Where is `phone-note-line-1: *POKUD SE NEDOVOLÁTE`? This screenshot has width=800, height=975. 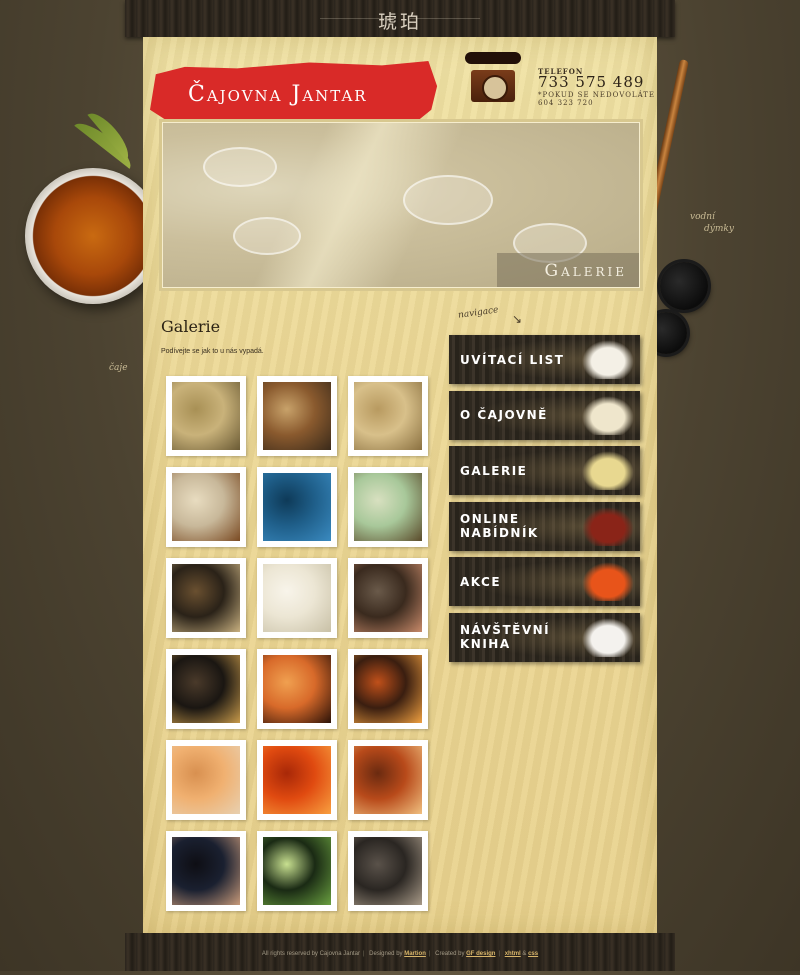
phone-note-line-1: *POKUD SE NEDOVOLÁTE is located at coordinates (597, 95).